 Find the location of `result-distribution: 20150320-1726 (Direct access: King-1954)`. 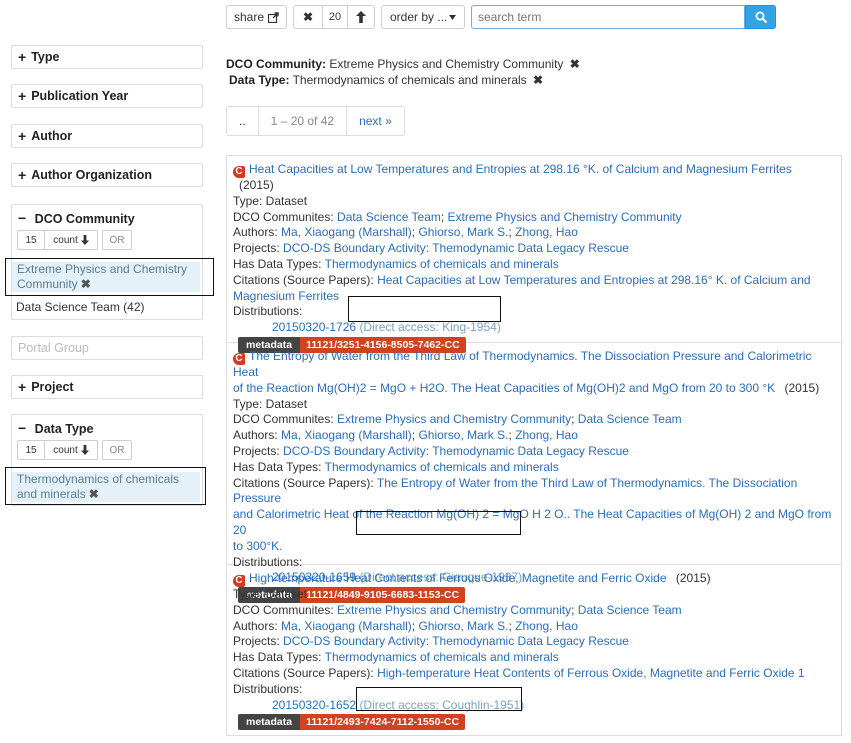

result-distribution: 20150320-1726 (Direct access: King-1954) is located at coordinates (534, 328).